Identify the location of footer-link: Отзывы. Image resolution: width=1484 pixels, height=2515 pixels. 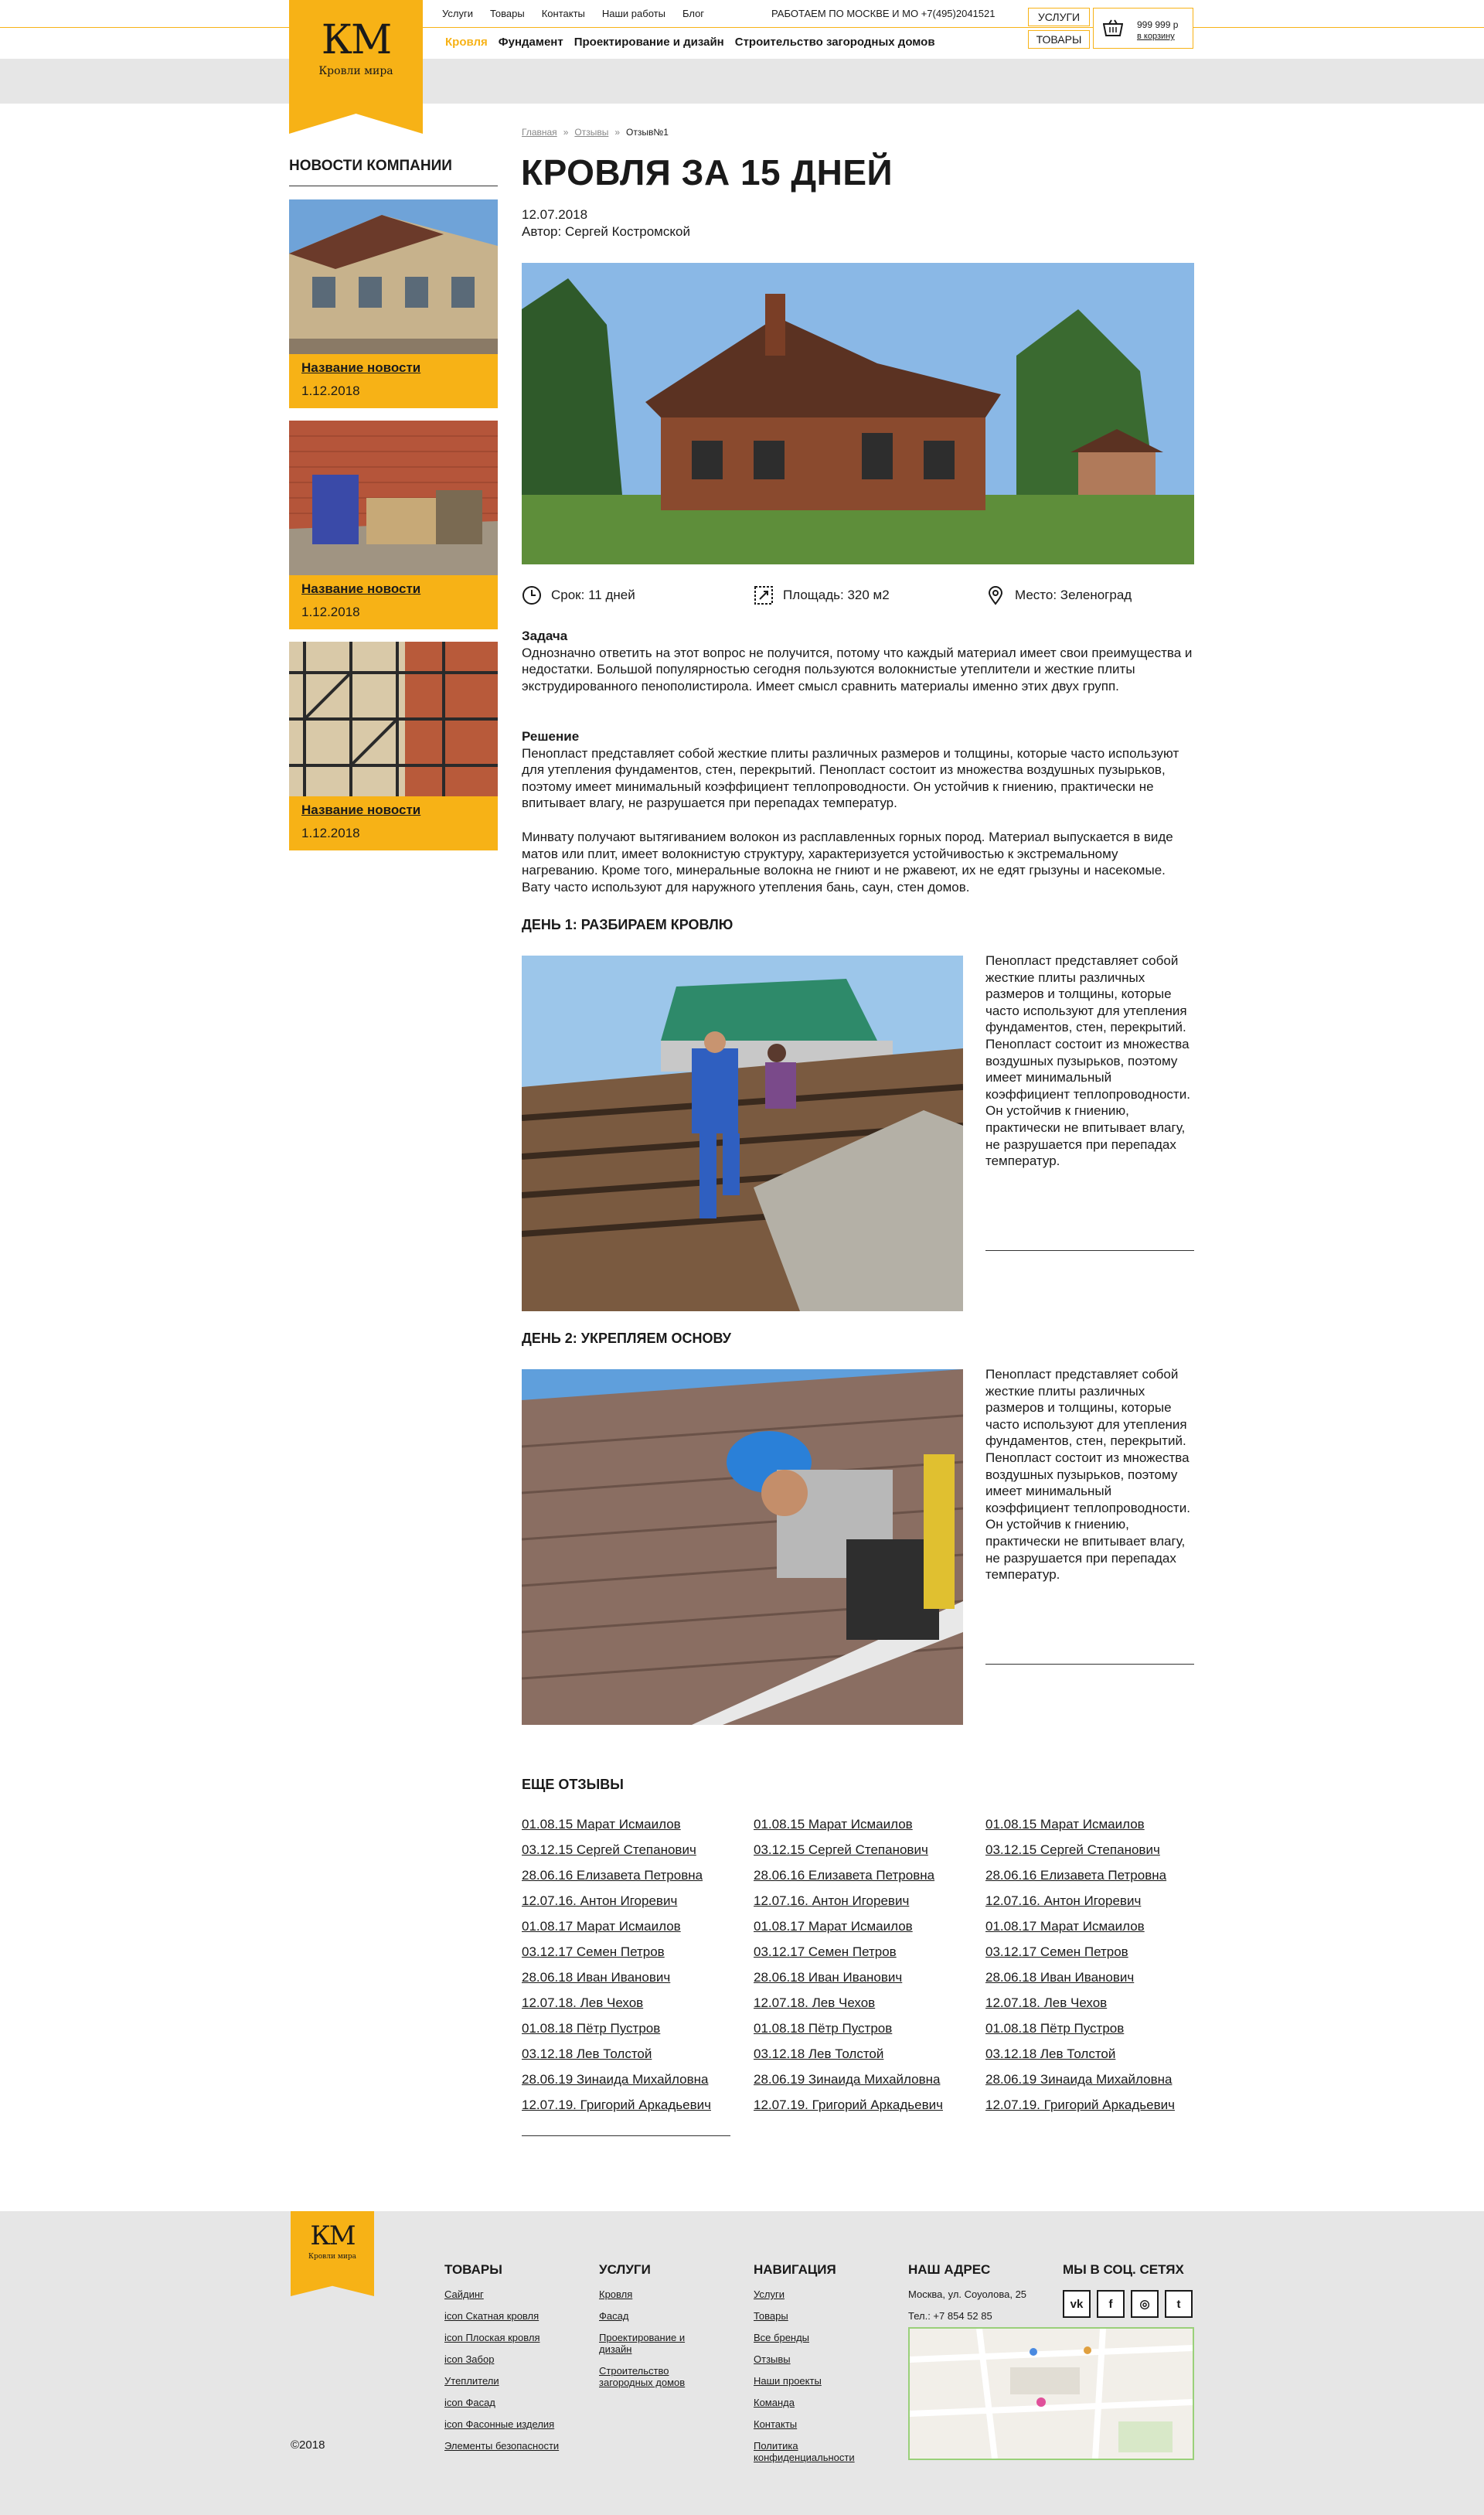
(812, 2359).